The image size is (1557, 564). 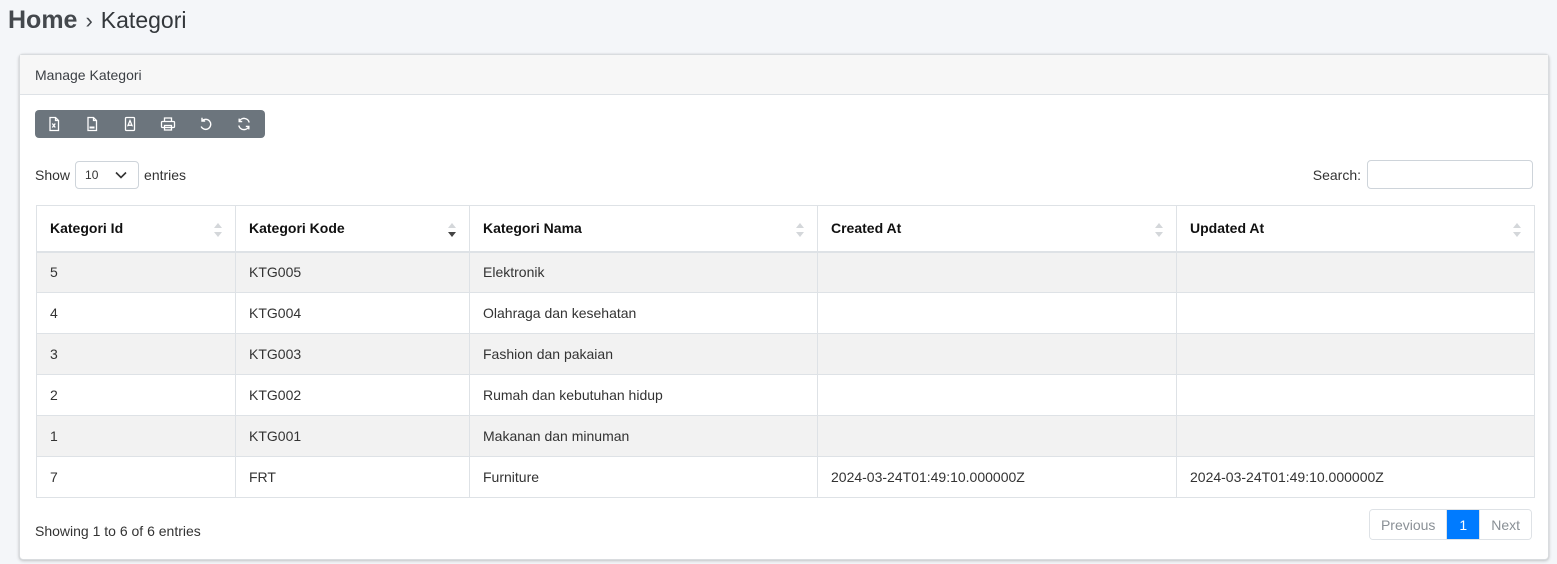 I want to click on cell-kategori-kode: KTG005, so click(x=352, y=272).